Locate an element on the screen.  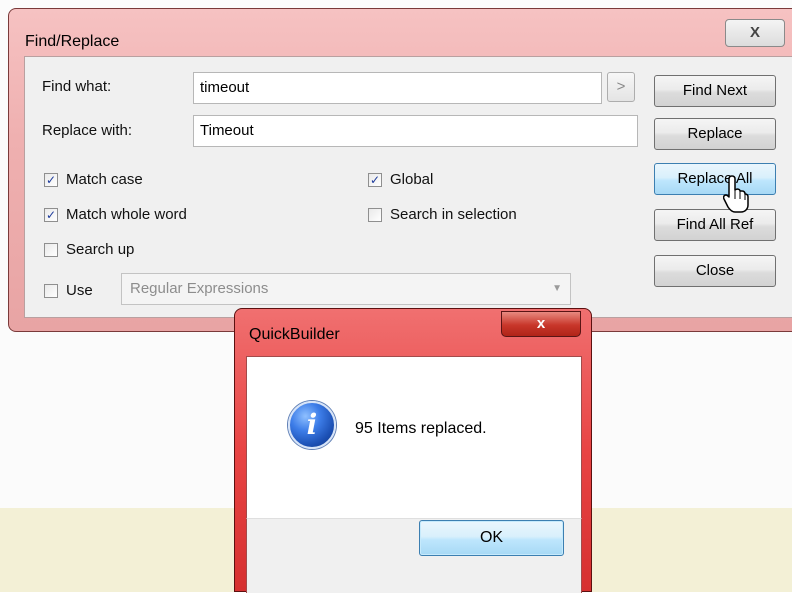
use-checkbox: Use is located at coordinates (68, 290).